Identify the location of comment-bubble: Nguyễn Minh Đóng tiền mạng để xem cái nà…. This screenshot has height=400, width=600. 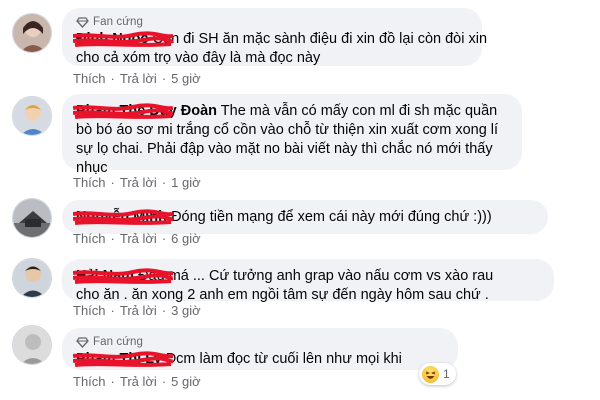
(305, 217).